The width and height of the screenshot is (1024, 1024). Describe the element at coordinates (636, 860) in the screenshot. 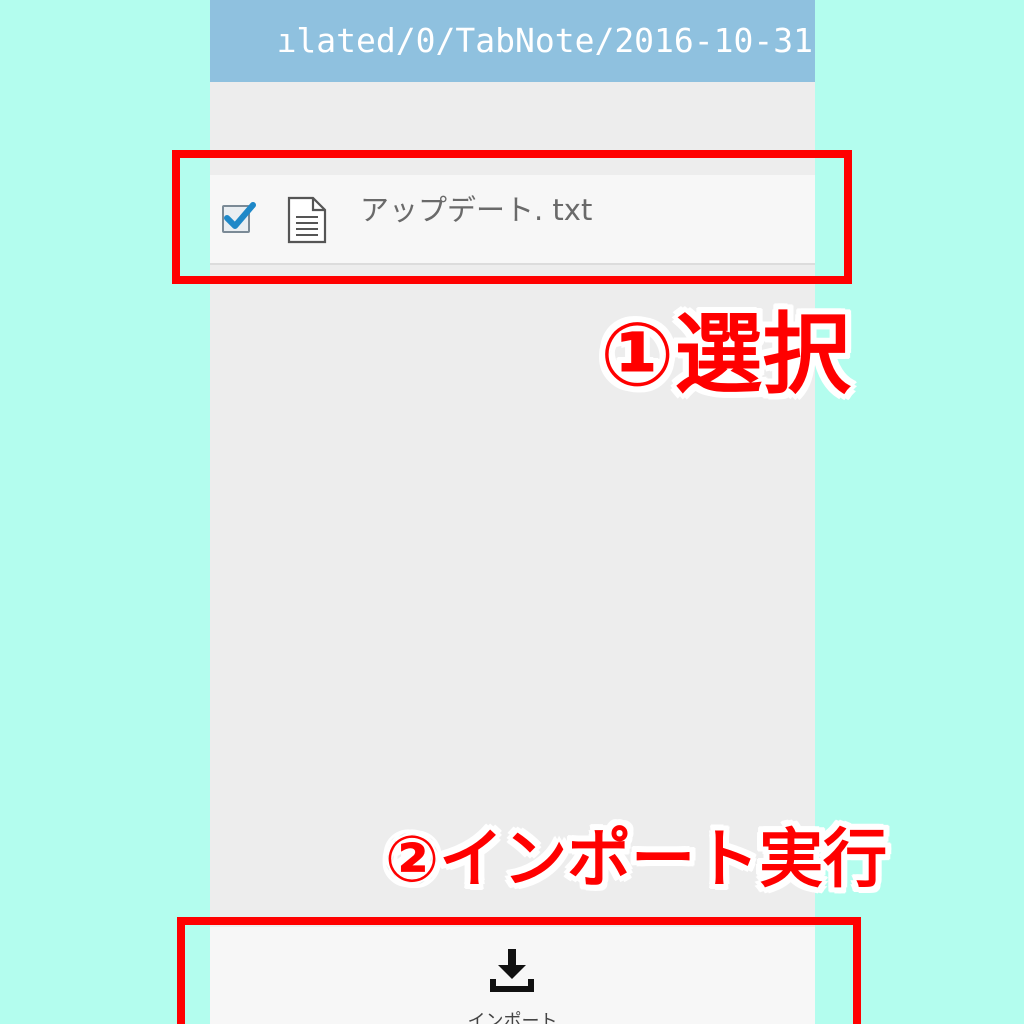

I see `annotation-step2: ②インポート実行` at that location.